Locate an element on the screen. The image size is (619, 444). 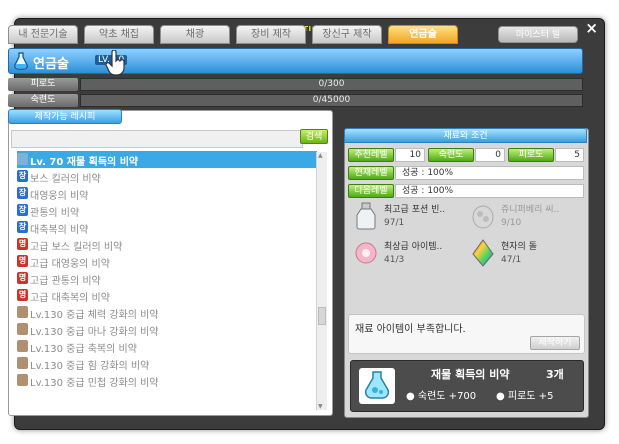
recipe-item: 명 고급 보스 킬러의 비약 is located at coordinates (167, 244).